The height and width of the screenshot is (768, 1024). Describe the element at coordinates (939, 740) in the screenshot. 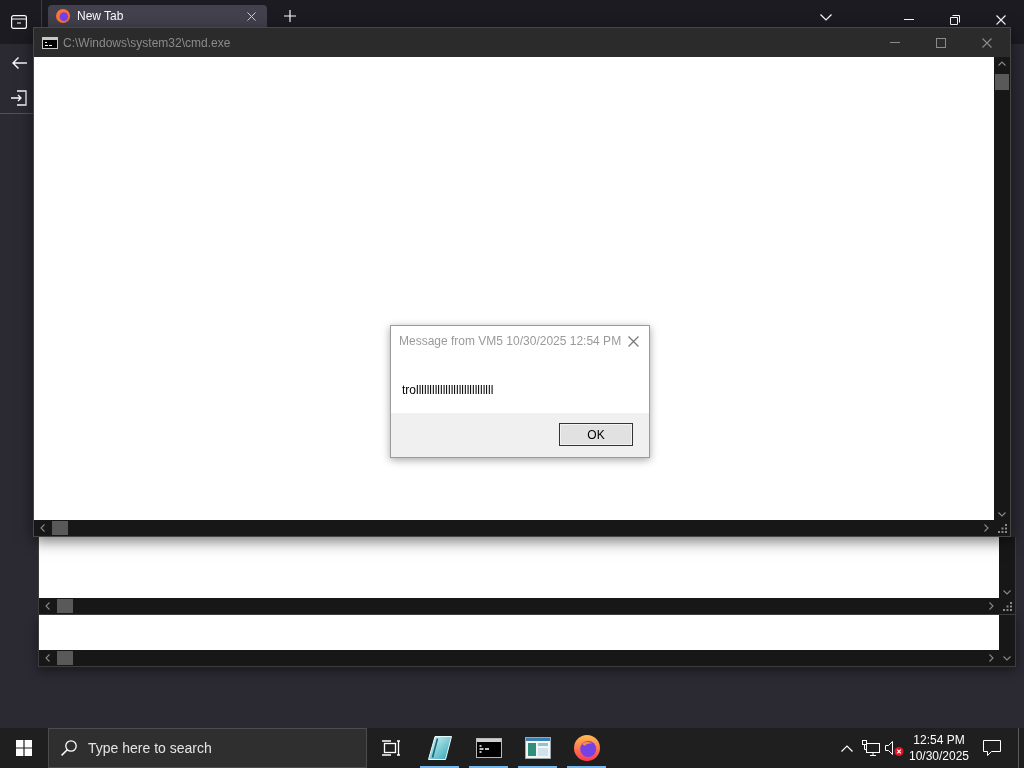

I see `clock-time: 12:54 PM` at that location.